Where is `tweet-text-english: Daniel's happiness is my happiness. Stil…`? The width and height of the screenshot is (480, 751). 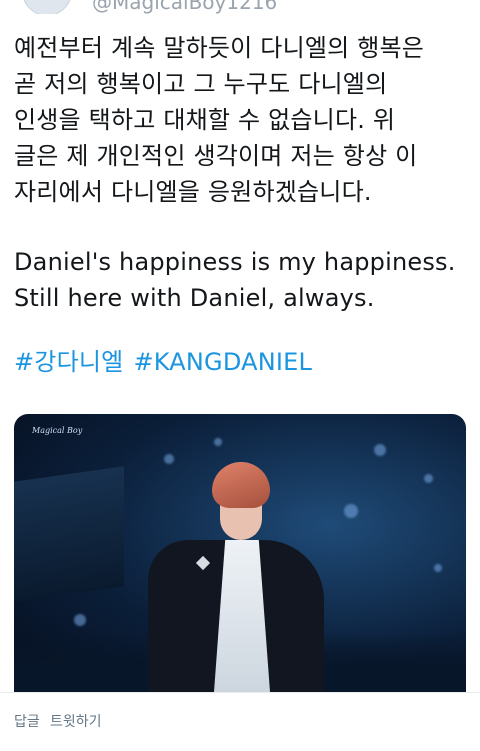
tweet-text-english: Daniel's happiness is my happiness. Stil… is located at coordinates (235, 280).